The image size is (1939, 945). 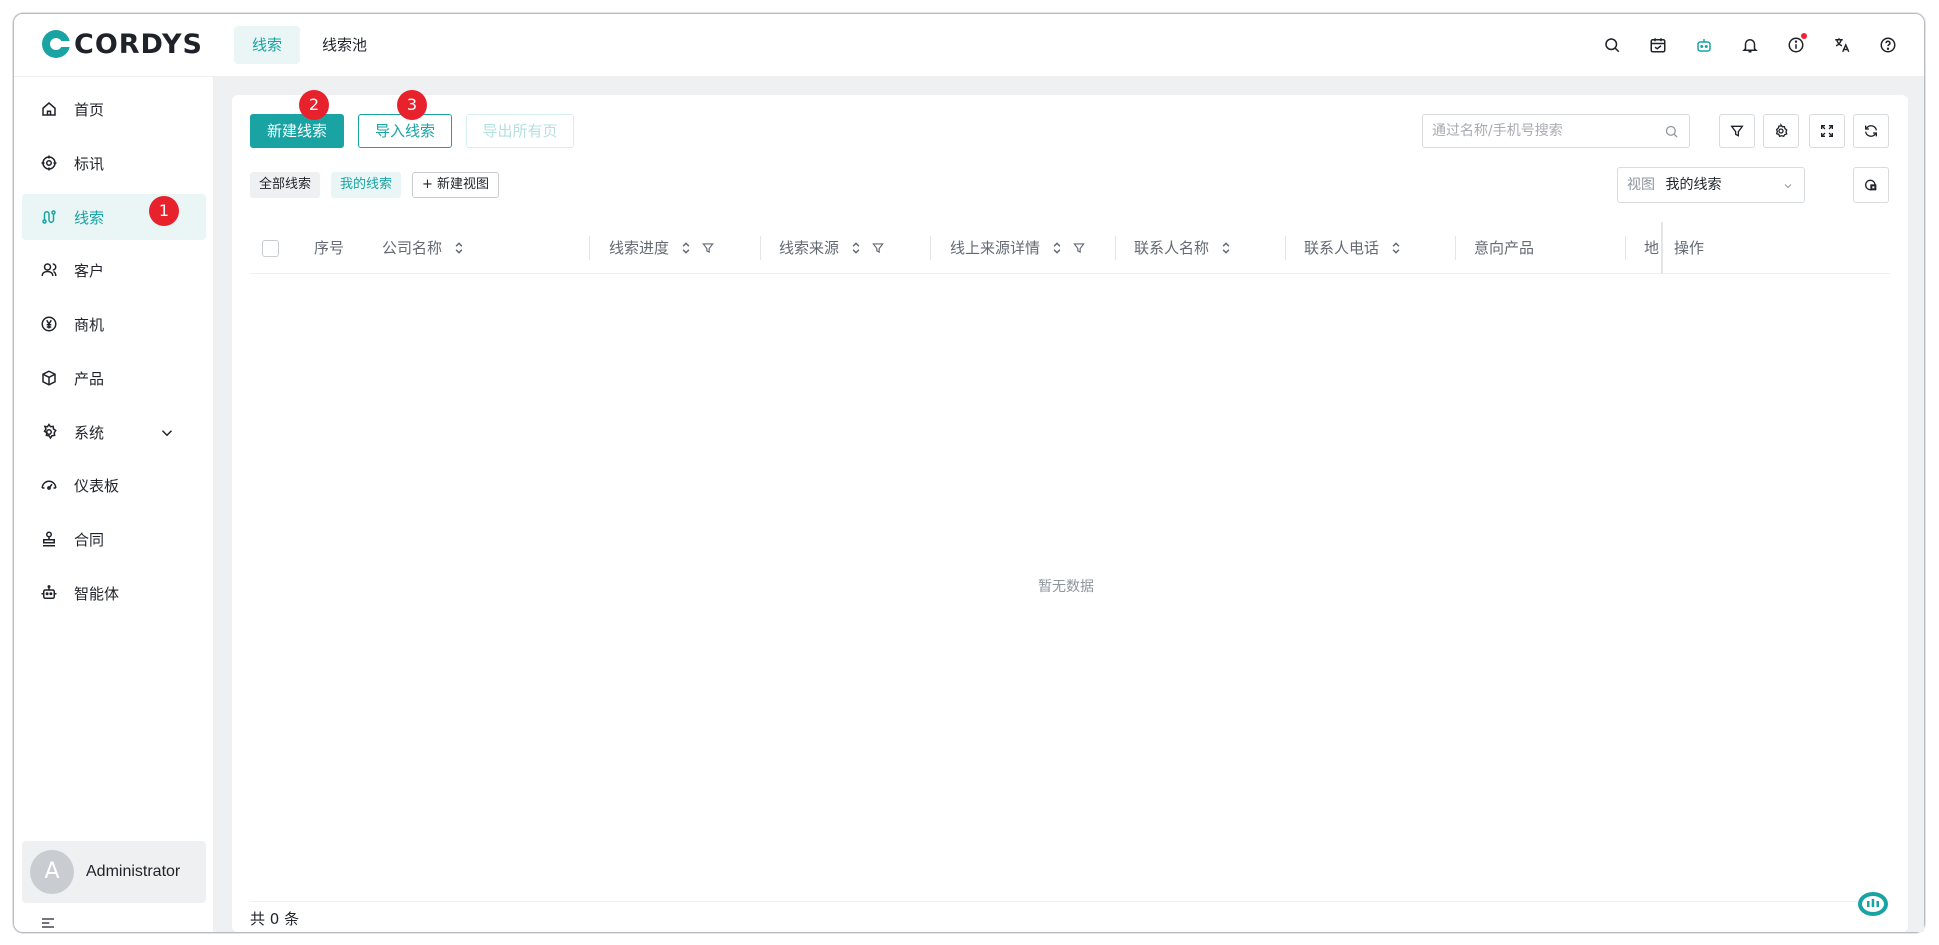 What do you see at coordinates (56, 44) in the screenshot?
I see `logo-icon` at bounding box center [56, 44].